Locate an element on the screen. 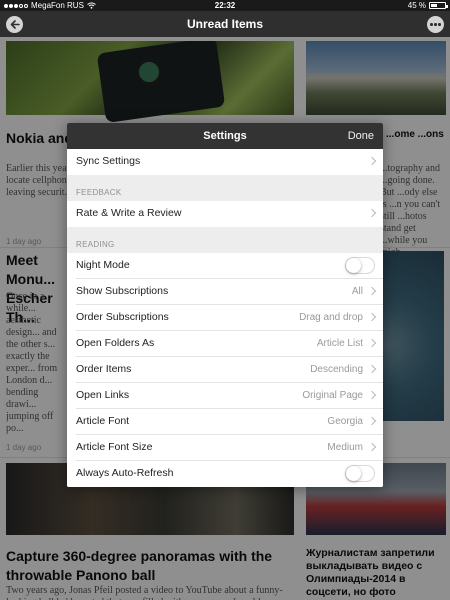 This screenshot has width=450, height=600. settings-header: Settings Done is located at coordinates (225, 136).